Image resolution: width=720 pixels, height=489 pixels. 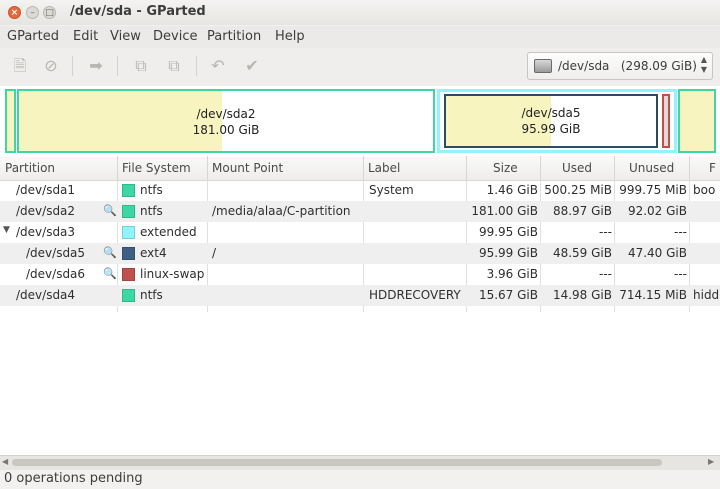 What do you see at coordinates (697, 121) in the screenshot?
I see `disk-segment-sda4` at bounding box center [697, 121].